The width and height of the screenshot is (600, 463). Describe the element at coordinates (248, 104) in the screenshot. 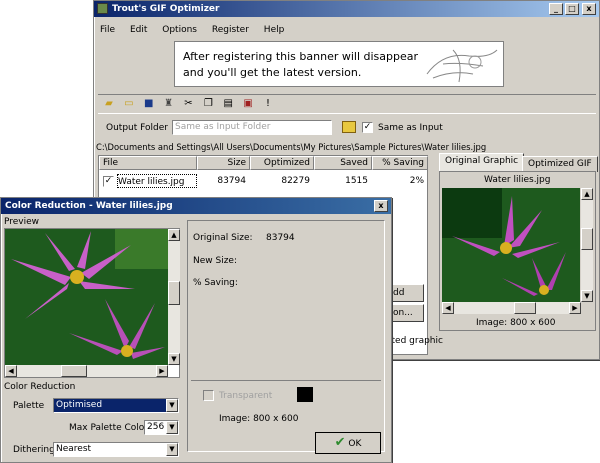

I see `delete-icon: ▣` at that location.